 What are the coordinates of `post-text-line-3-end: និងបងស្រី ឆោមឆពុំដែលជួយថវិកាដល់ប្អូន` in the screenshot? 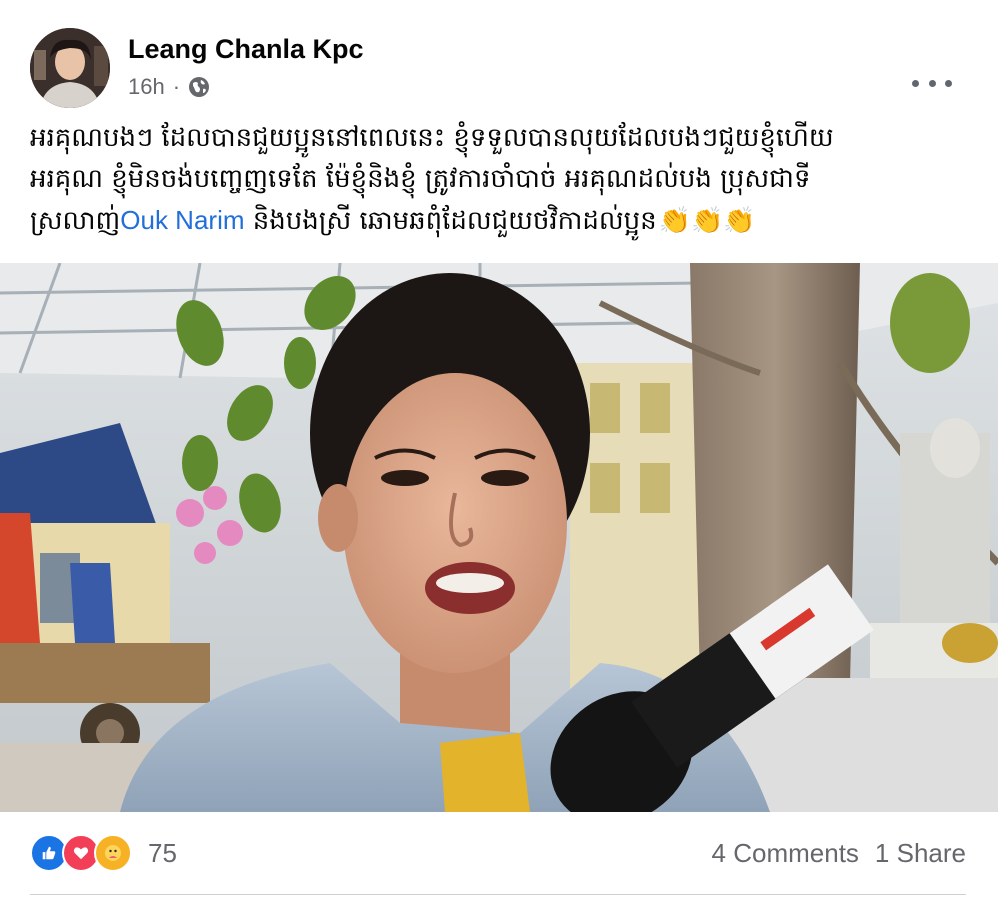 It's located at (450, 221).